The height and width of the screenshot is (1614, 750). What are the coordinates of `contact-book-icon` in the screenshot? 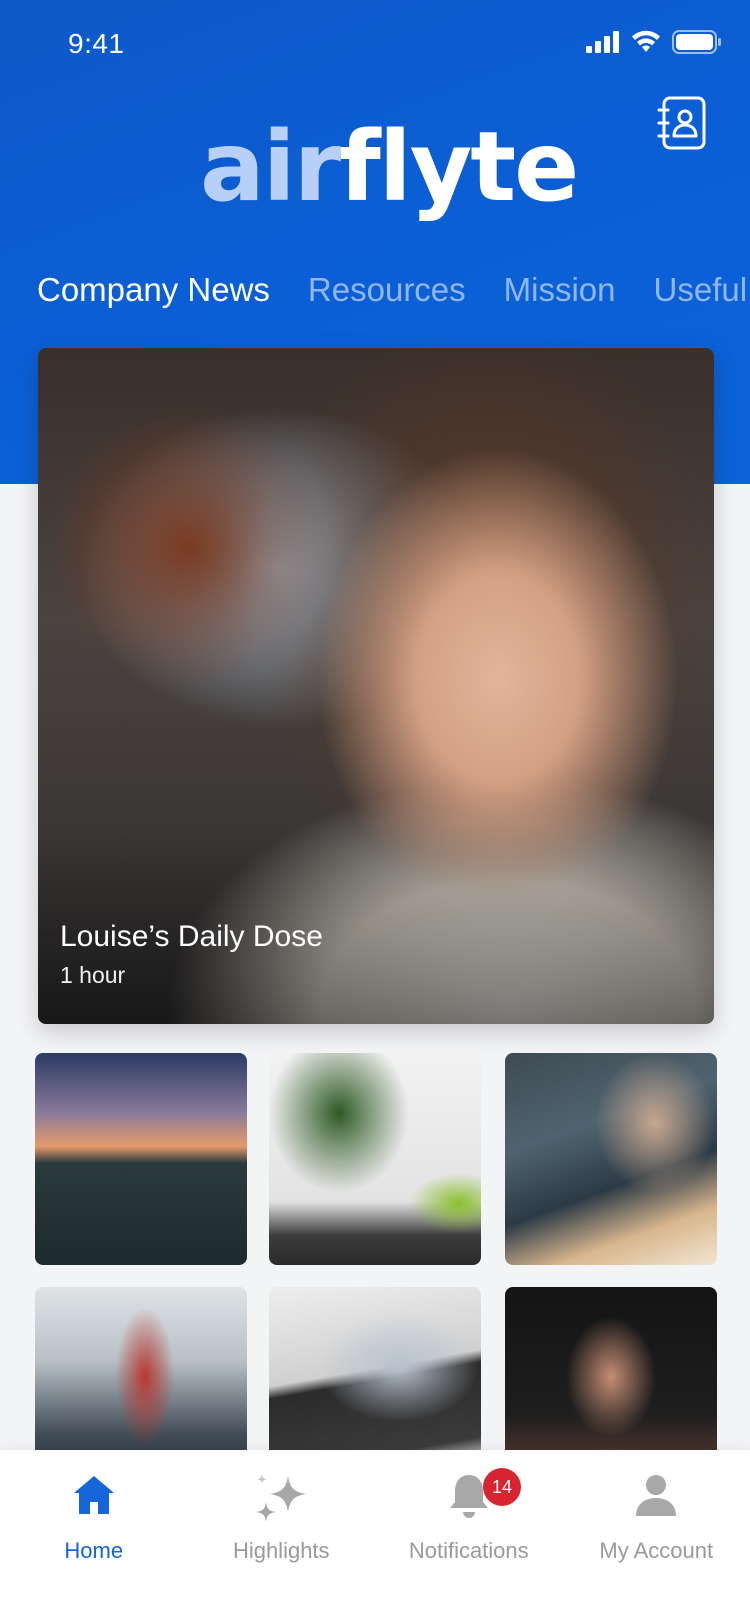 It's located at (681, 123).